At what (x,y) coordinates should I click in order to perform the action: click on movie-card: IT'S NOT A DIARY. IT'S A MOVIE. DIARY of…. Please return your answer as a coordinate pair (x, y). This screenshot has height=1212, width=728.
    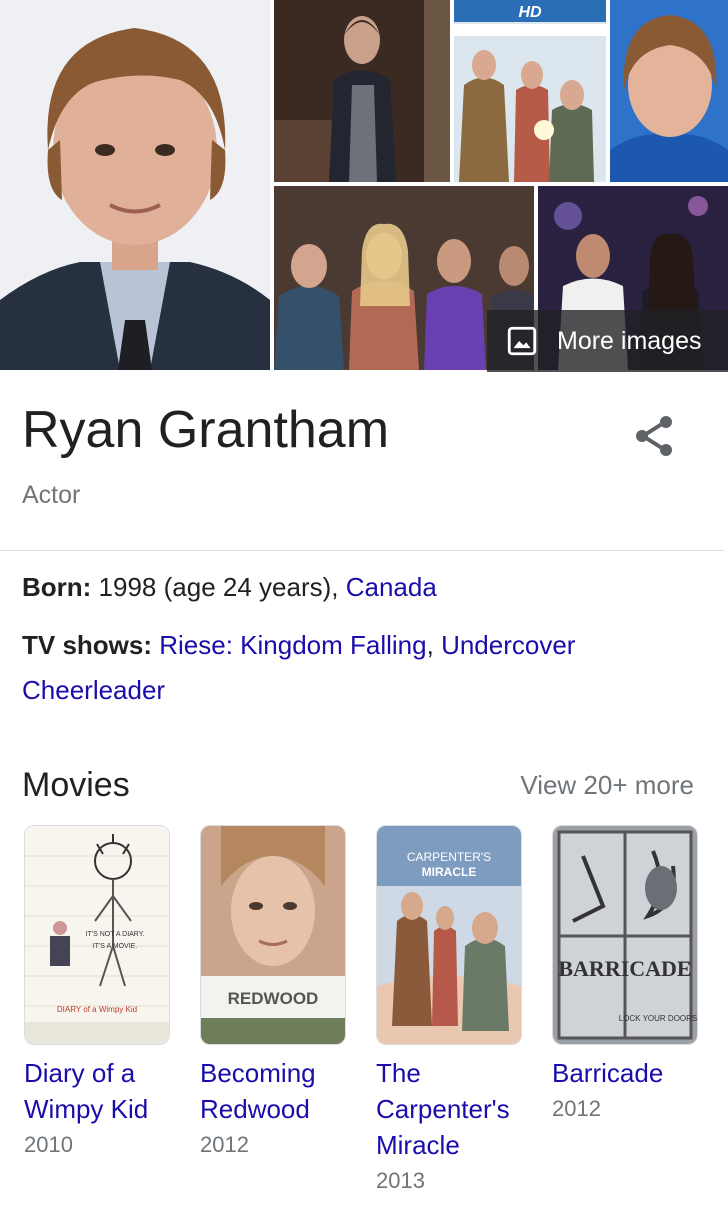
    Looking at the image, I should click on (99, 994).